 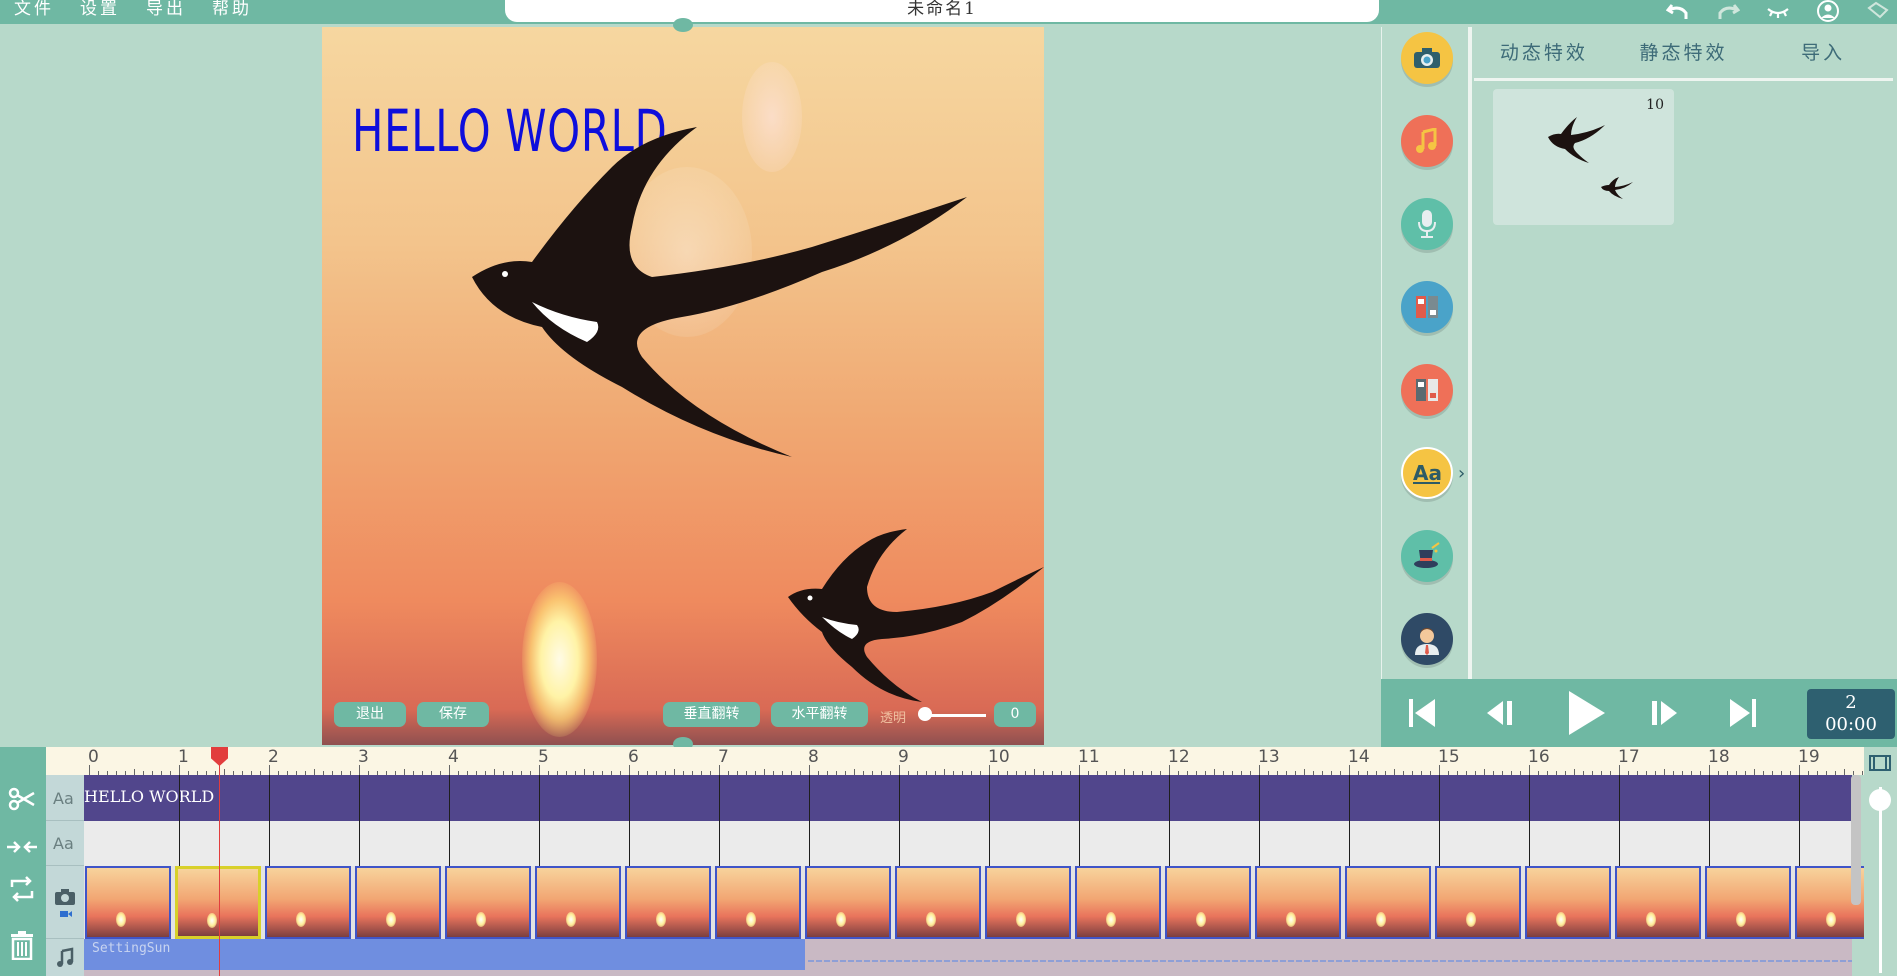 What do you see at coordinates (1544, 52) in the screenshot?
I see `tab-dynamic-effects: 动态特效` at bounding box center [1544, 52].